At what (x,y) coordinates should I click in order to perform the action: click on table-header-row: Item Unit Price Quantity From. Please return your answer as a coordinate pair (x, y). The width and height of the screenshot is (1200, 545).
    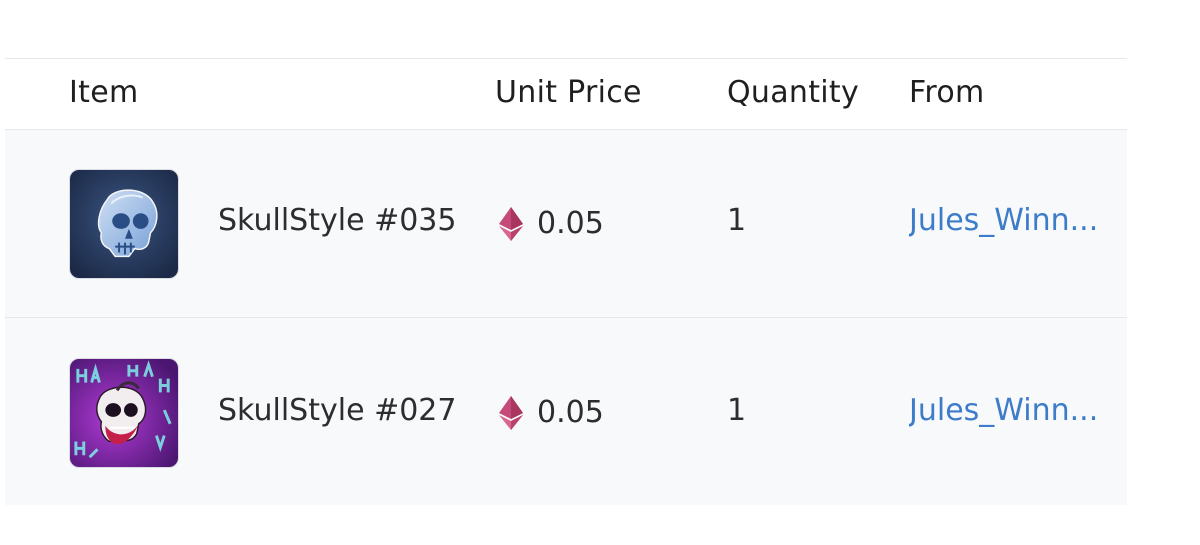
    Looking at the image, I should click on (566, 94).